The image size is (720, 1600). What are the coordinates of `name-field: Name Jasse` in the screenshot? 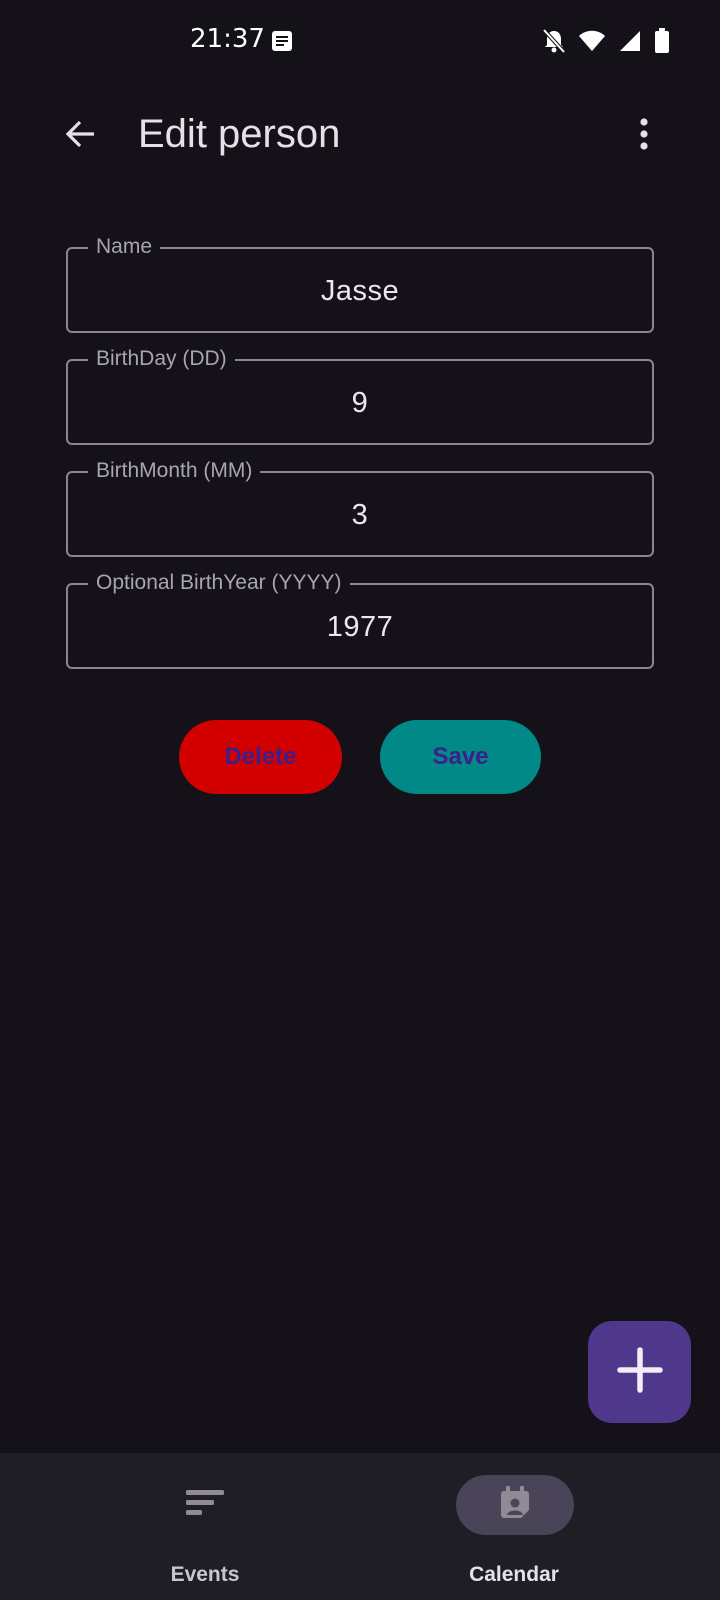 It's located at (360, 284).